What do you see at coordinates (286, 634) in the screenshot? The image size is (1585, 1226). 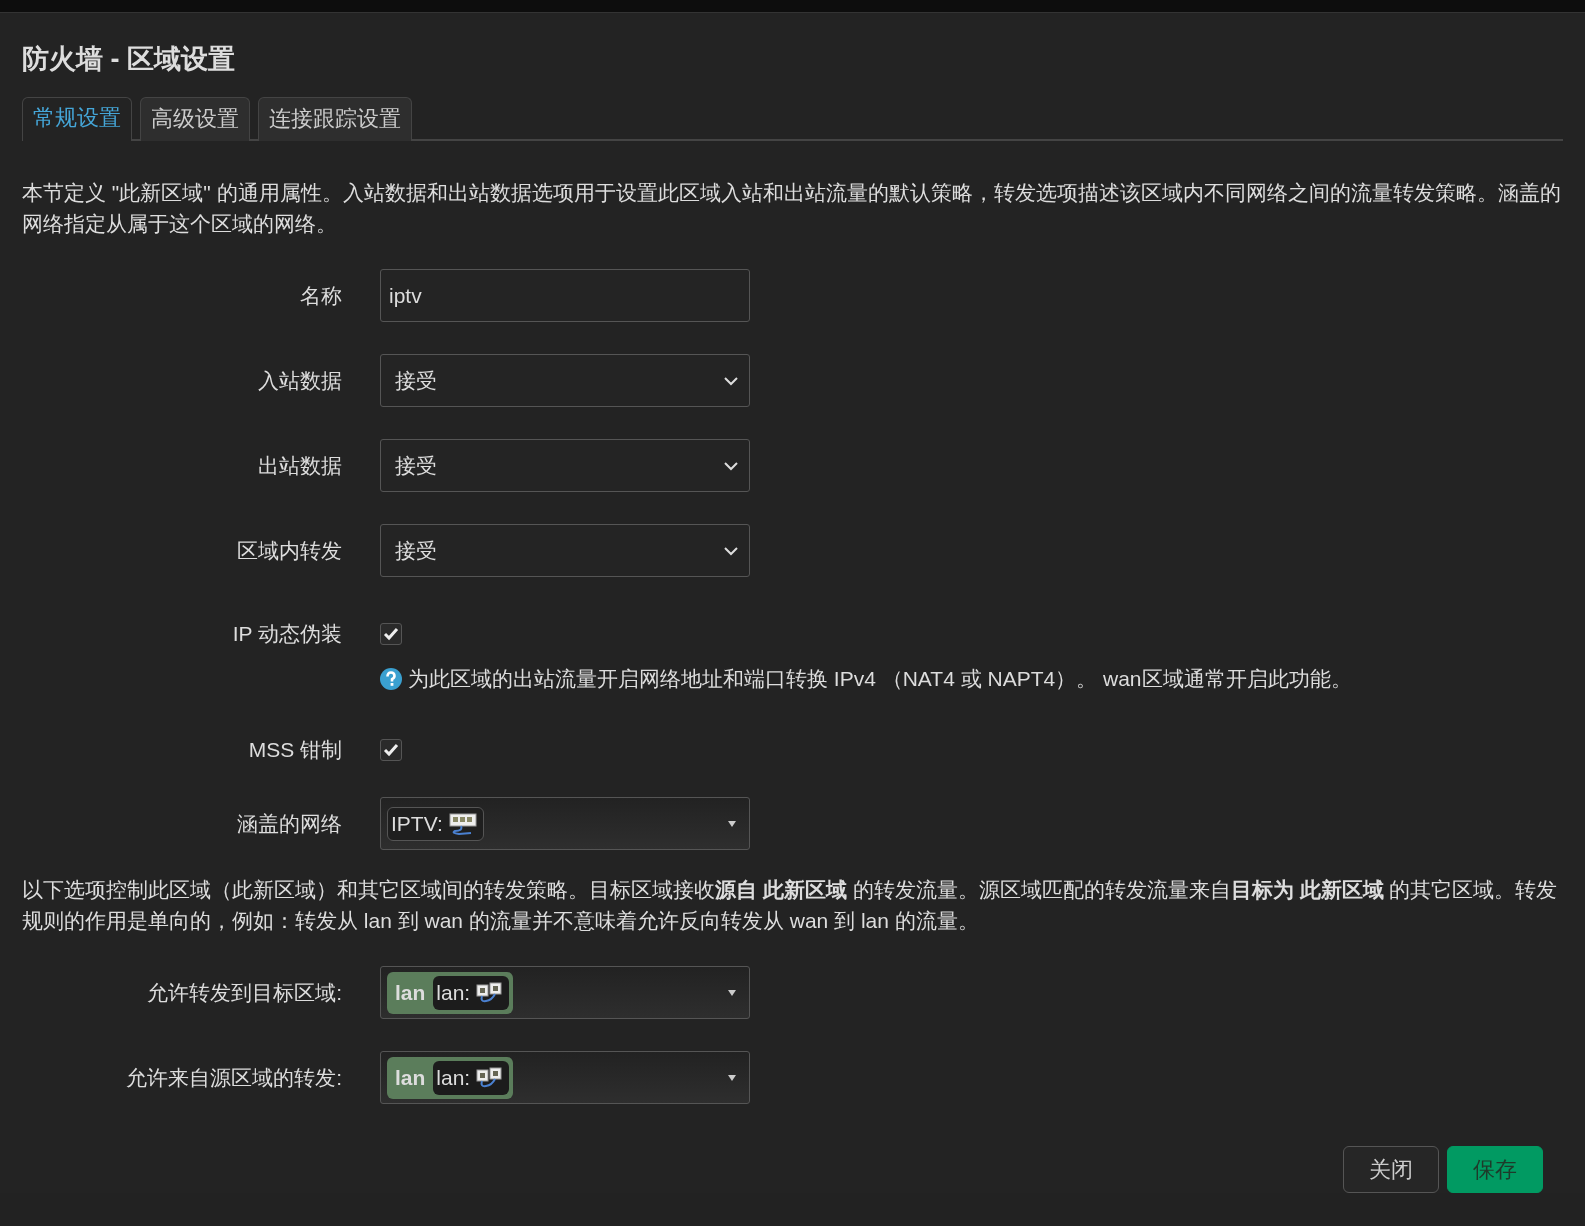 I see `field-label: IP 动态伪装` at bounding box center [286, 634].